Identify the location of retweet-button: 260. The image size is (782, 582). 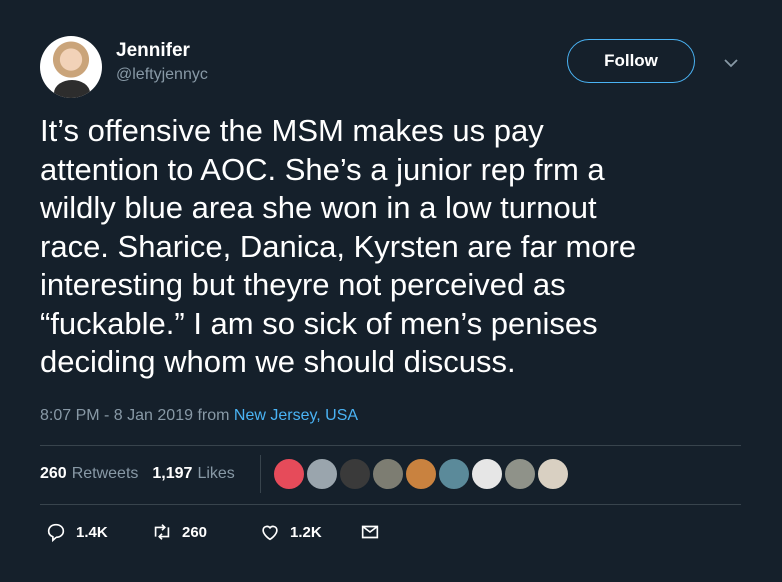
(205, 532).